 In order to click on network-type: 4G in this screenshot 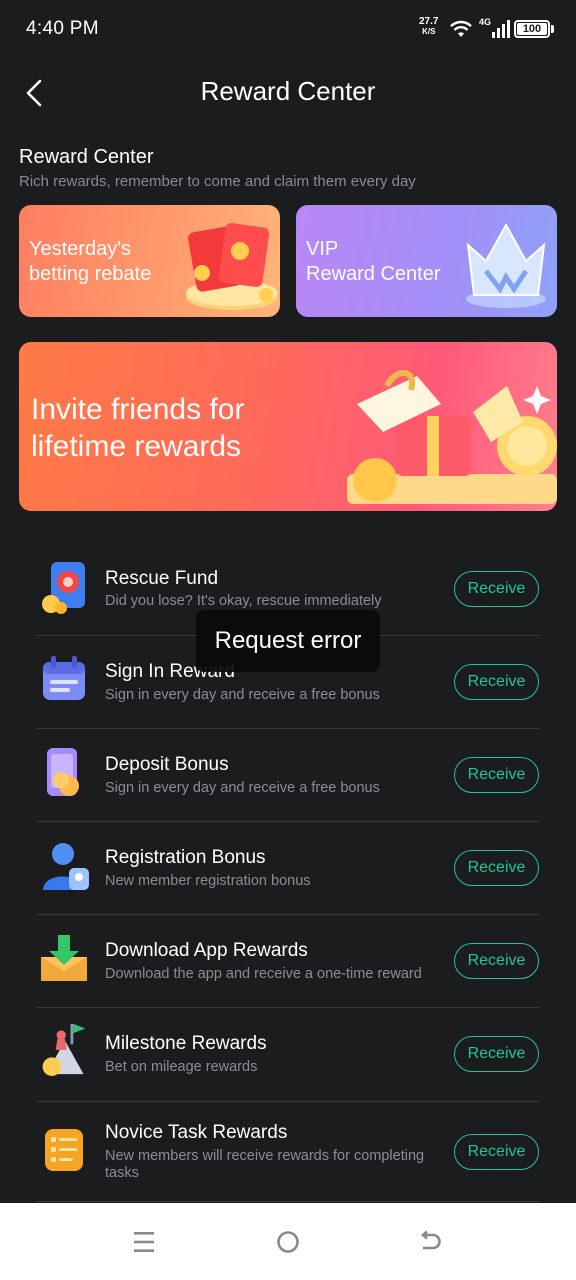, I will do `click(485, 22)`.